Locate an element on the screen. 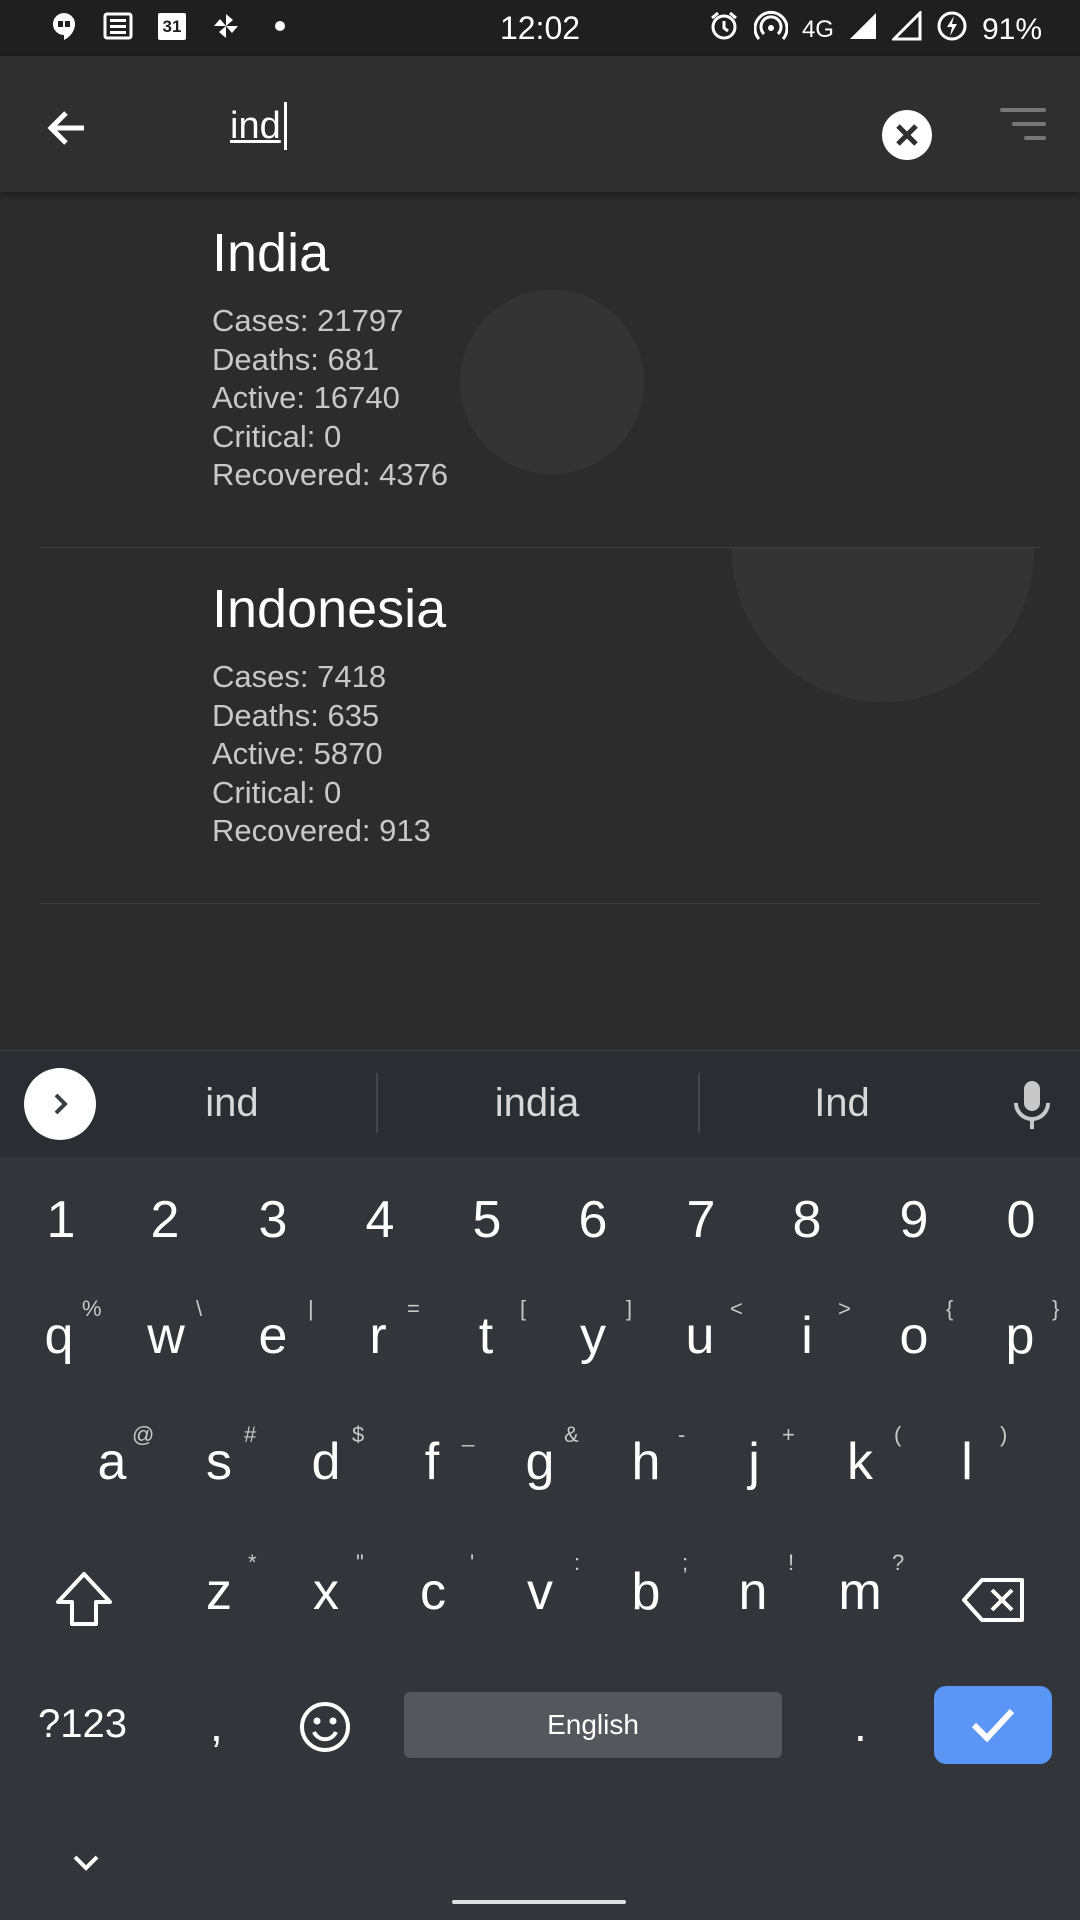 The image size is (1080, 1920). alt-char: > is located at coordinates (844, 1308).